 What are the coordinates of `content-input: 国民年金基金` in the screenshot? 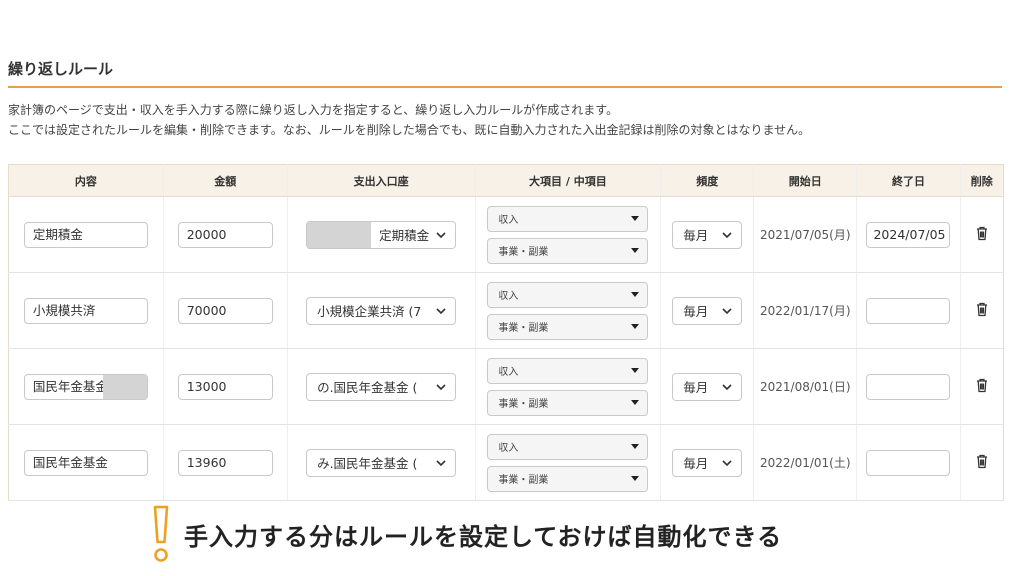 It's located at (85, 462).